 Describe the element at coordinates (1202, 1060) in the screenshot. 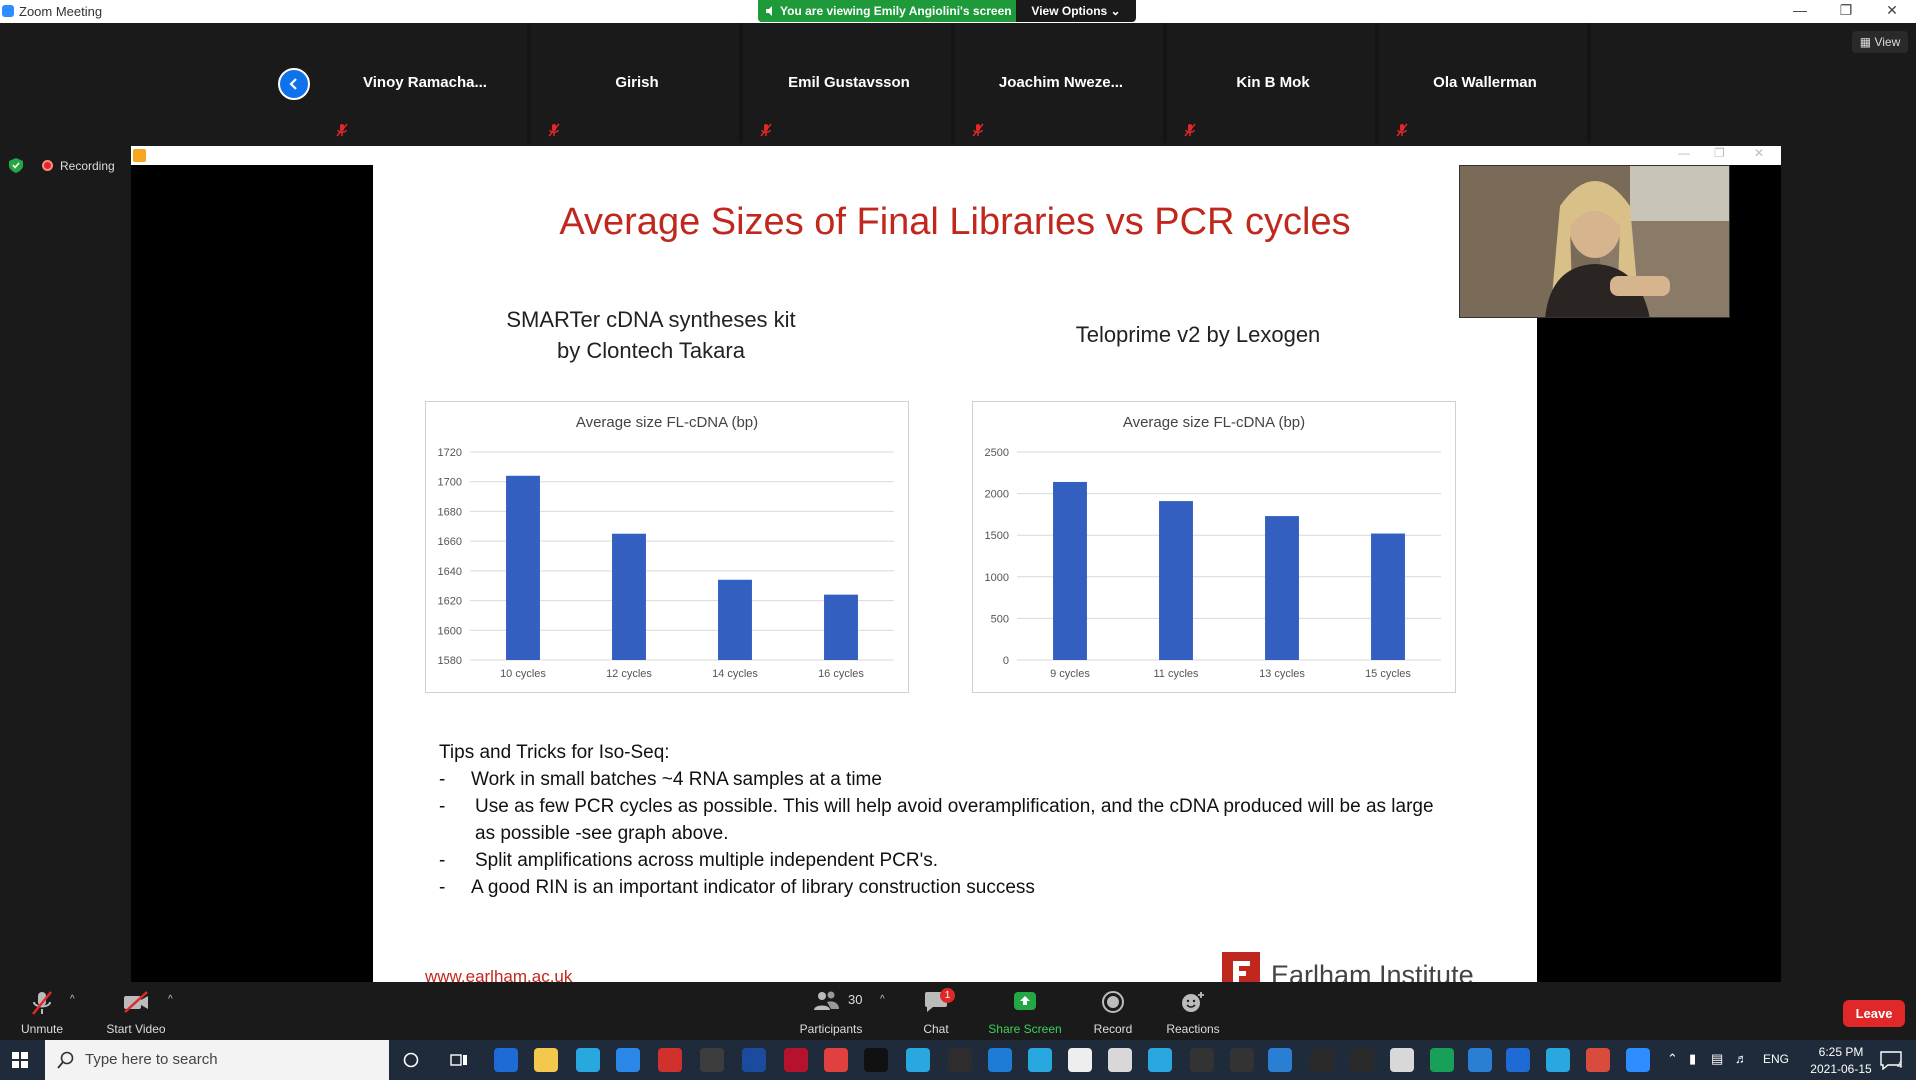

I see `github-icon` at that location.